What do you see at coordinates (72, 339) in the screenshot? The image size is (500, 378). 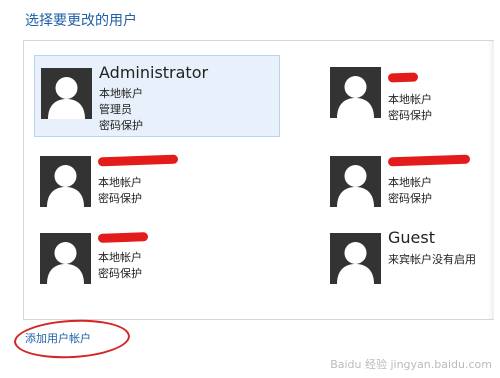 I see `annotation-circle` at bounding box center [72, 339].